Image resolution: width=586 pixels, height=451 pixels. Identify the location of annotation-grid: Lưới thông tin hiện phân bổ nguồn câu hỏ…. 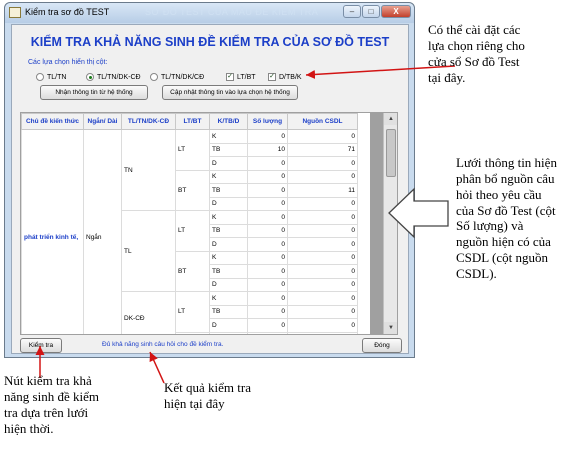
(506, 218).